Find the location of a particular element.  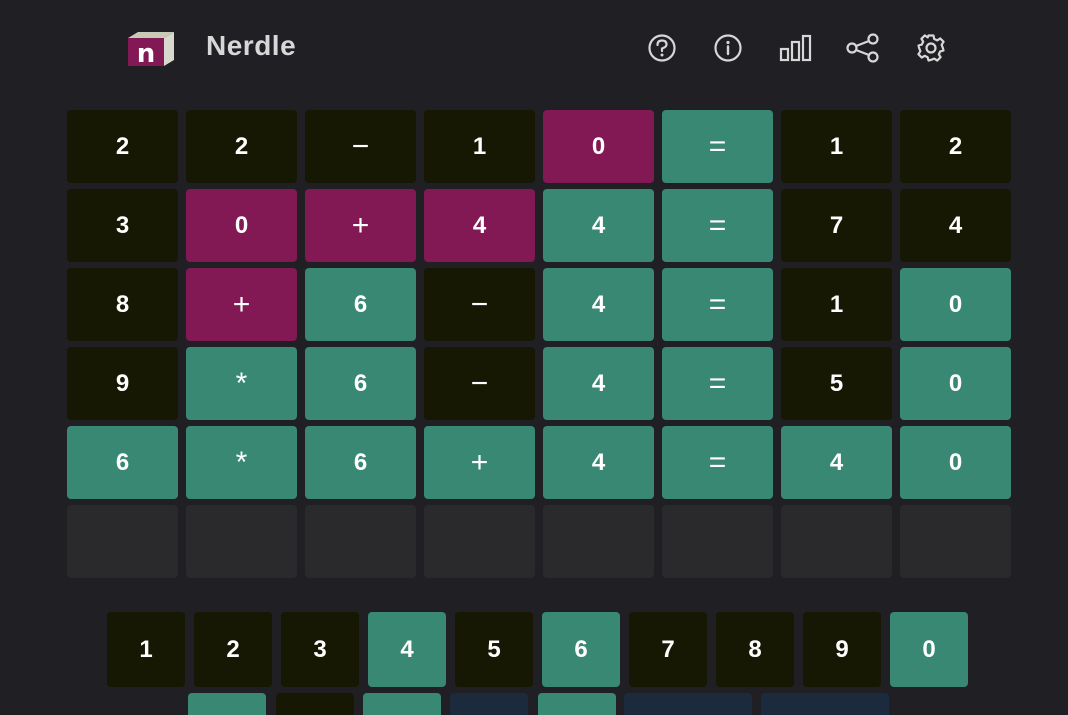

keyboard-operator-row is located at coordinates (534, 704).